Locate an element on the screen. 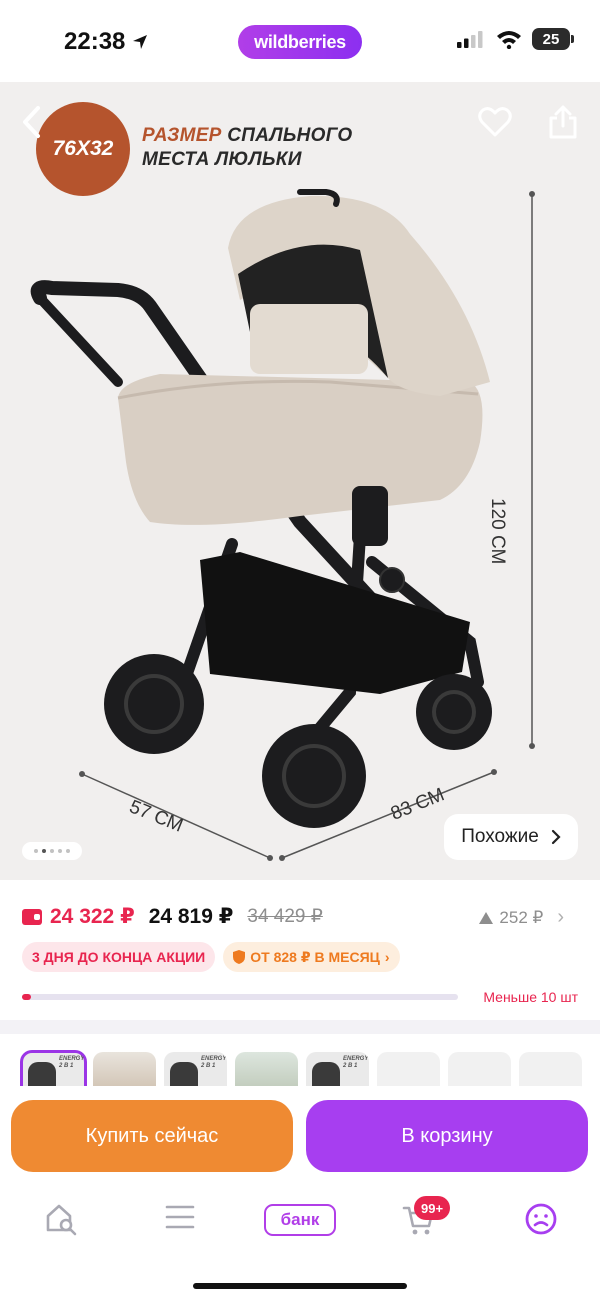 The width and height of the screenshot is (600, 1300). buy-now-button: Купить сейчас is located at coordinates (152, 1136).